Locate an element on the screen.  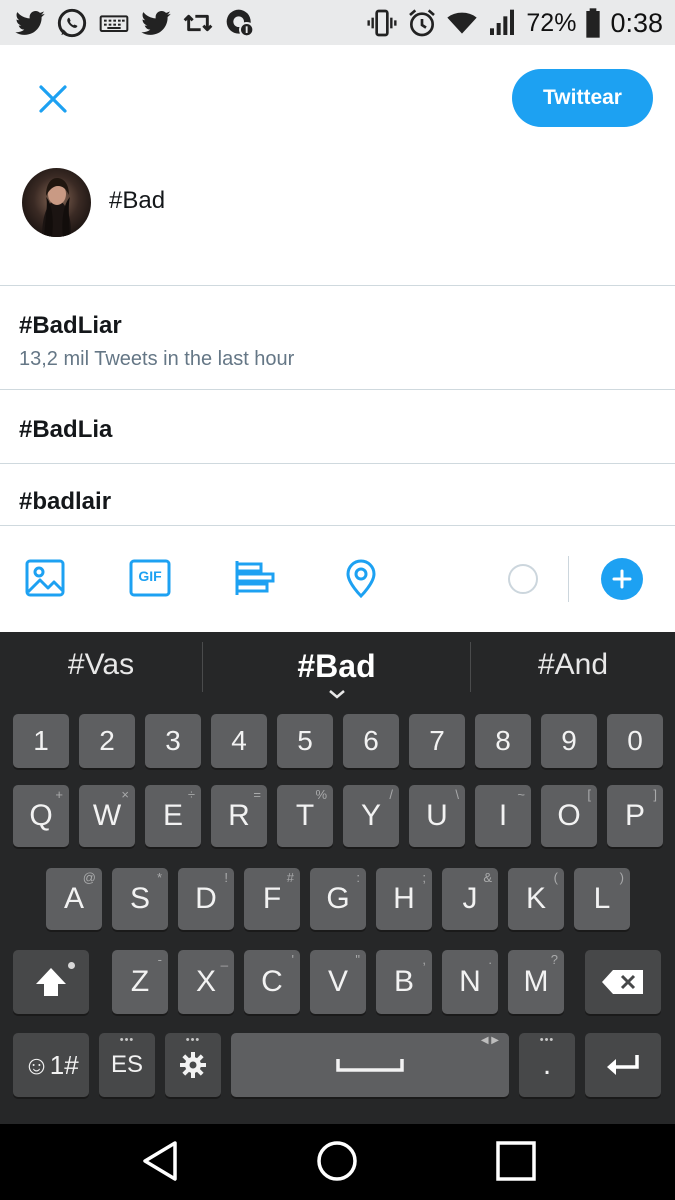
key-label: N is located at coordinates (470, 981).